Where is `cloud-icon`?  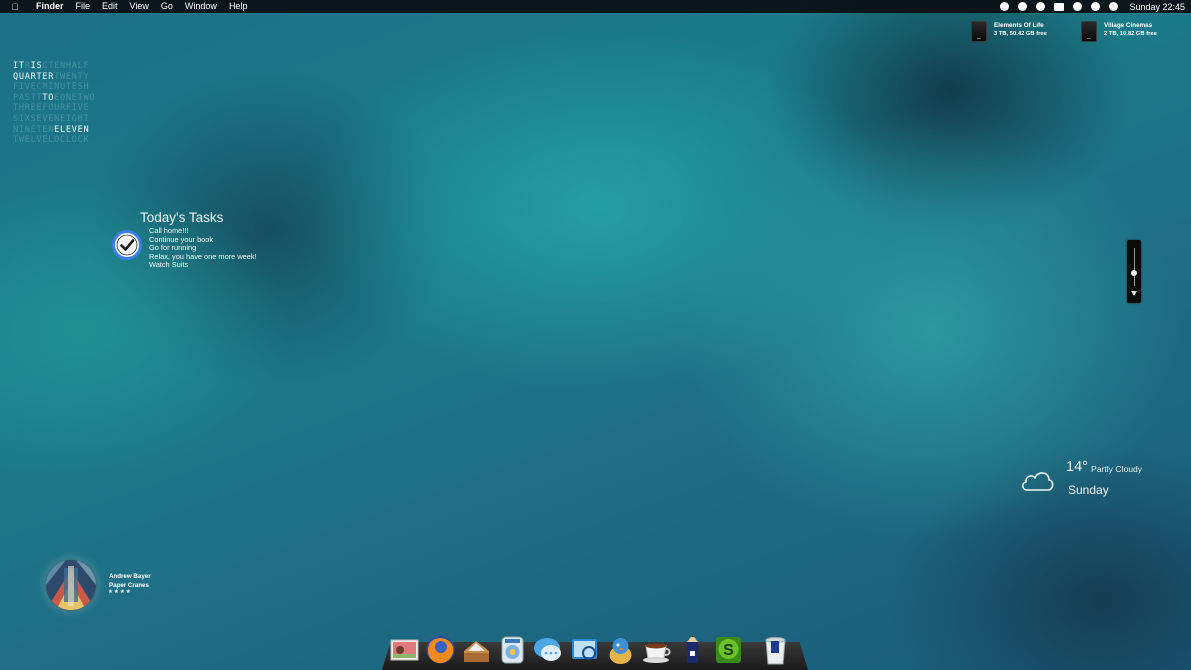 cloud-icon is located at coordinates (1037, 481).